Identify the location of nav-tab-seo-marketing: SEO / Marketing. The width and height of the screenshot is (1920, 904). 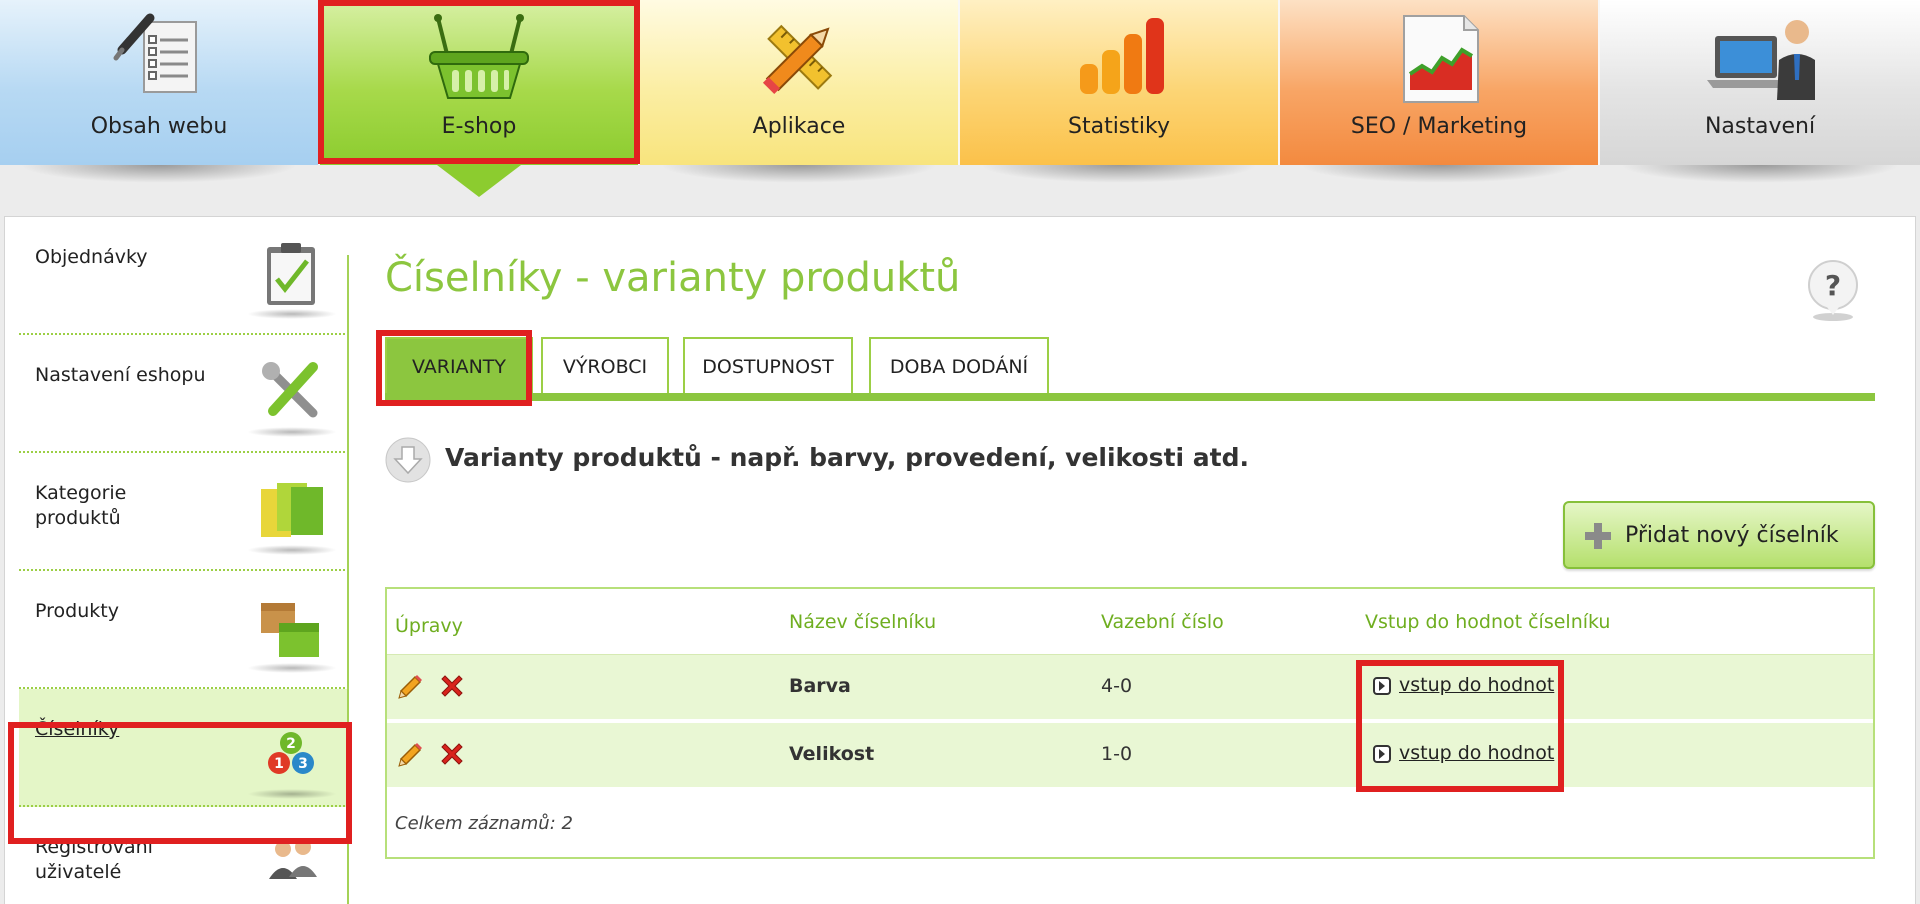
(1440, 91).